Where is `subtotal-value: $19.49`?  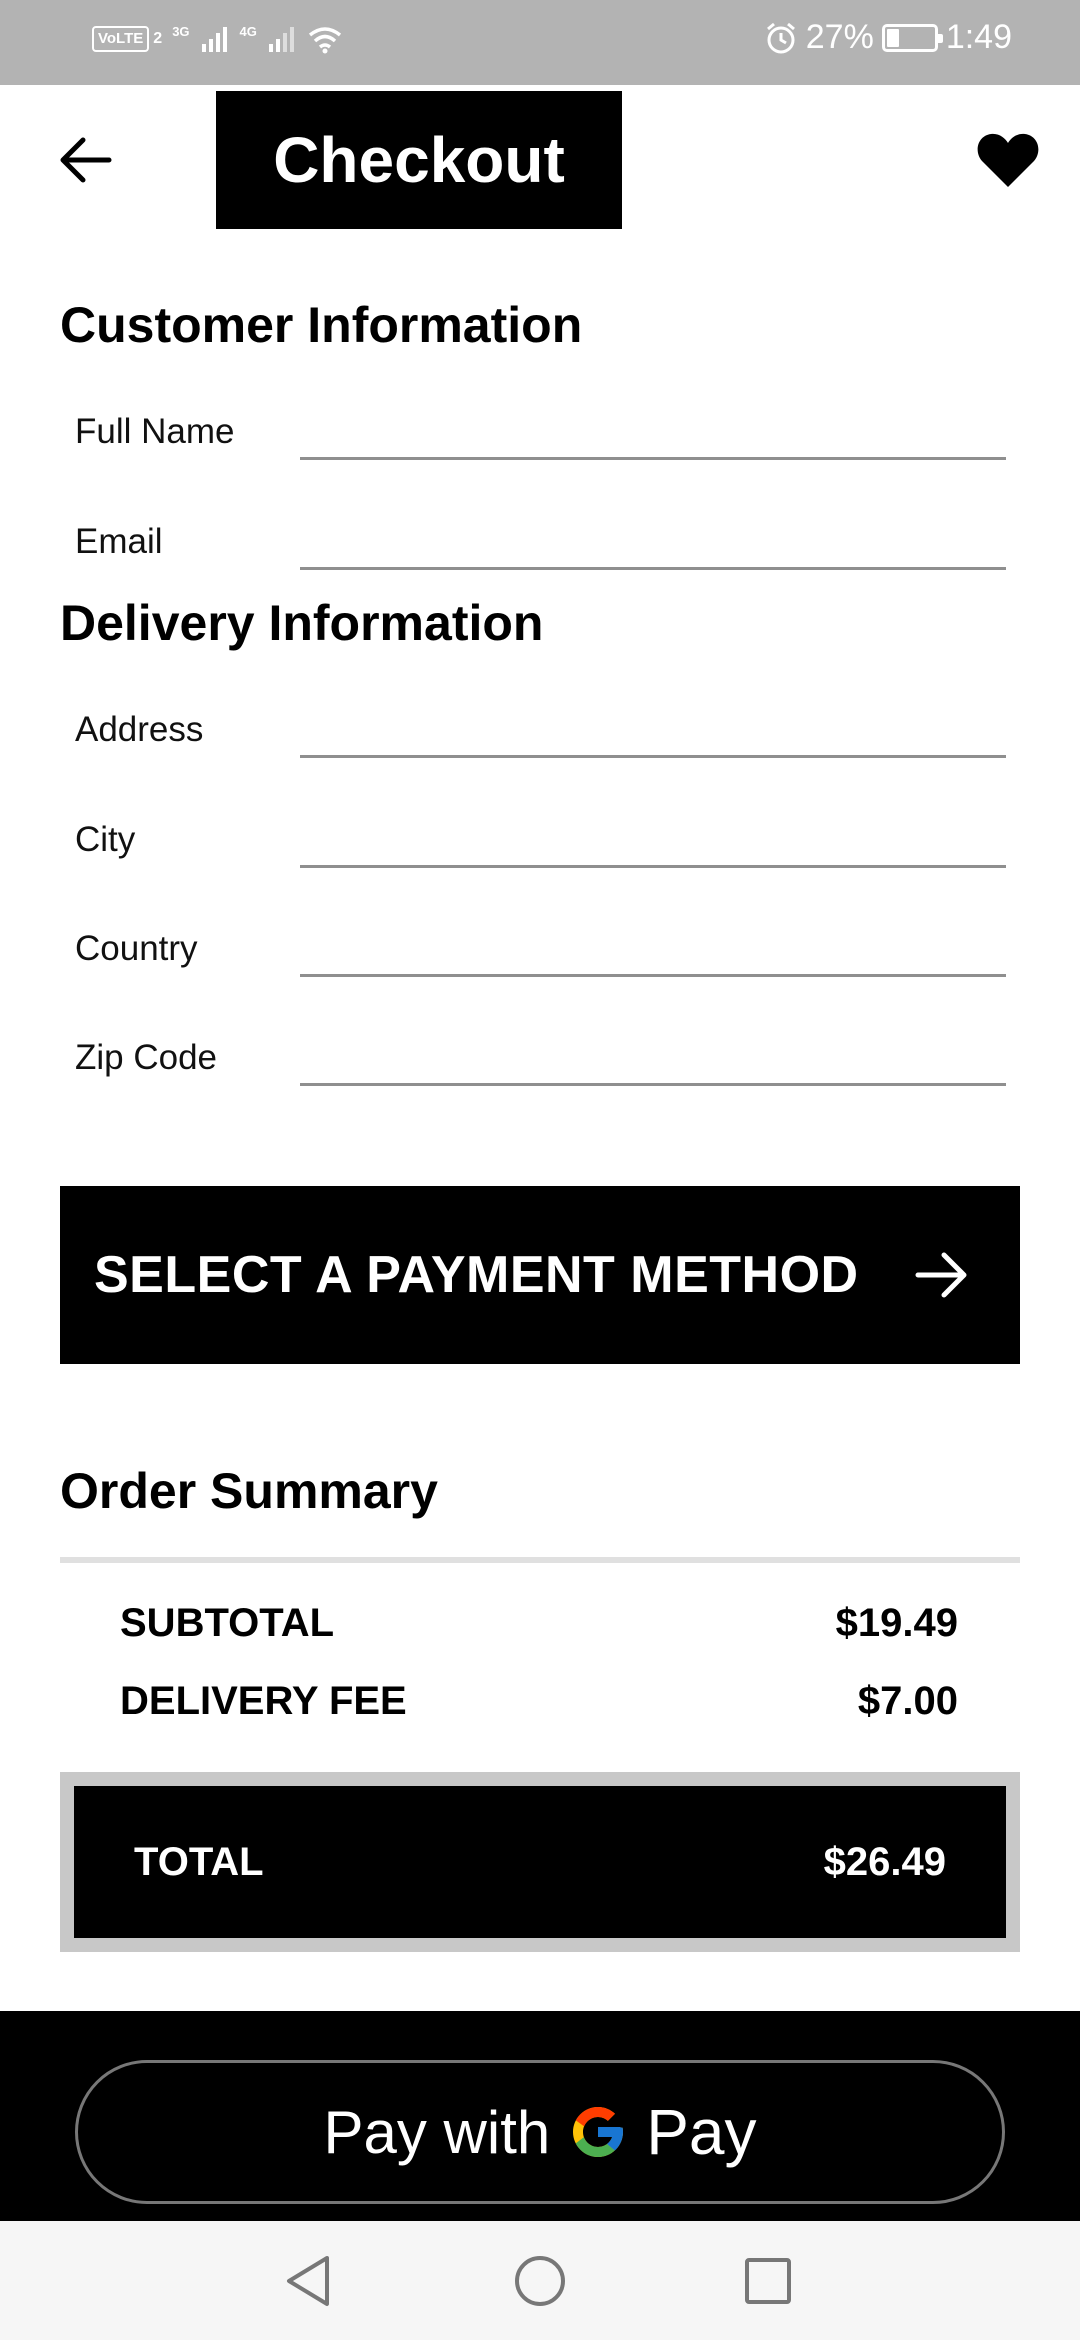 subtotal-value: $19.49 is located at coordinates (896, 1623).